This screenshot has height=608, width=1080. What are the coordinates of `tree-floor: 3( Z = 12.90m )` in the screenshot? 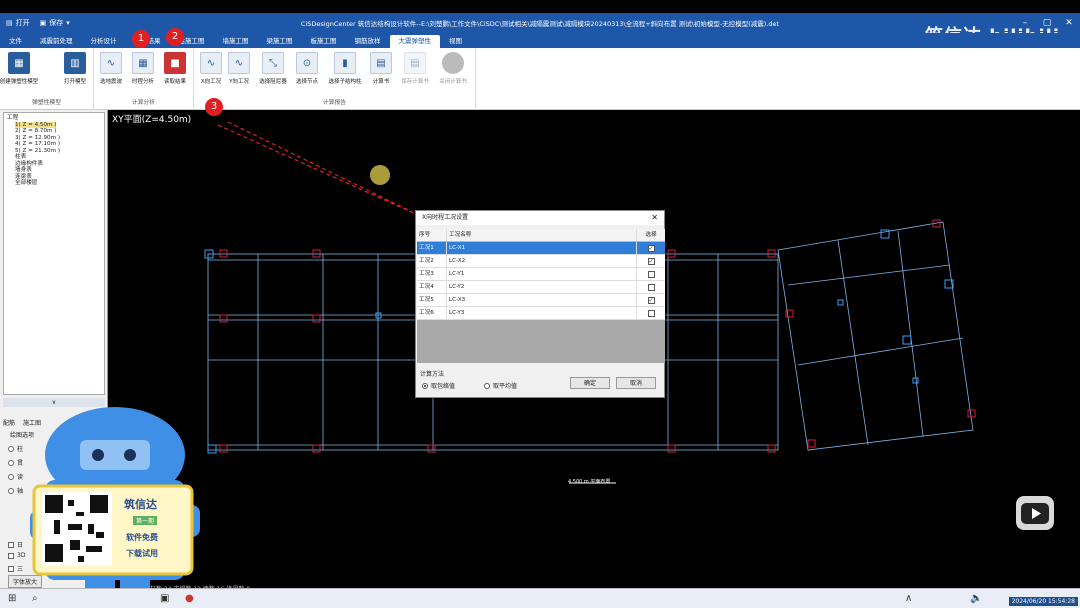 It's located at (37, 138).